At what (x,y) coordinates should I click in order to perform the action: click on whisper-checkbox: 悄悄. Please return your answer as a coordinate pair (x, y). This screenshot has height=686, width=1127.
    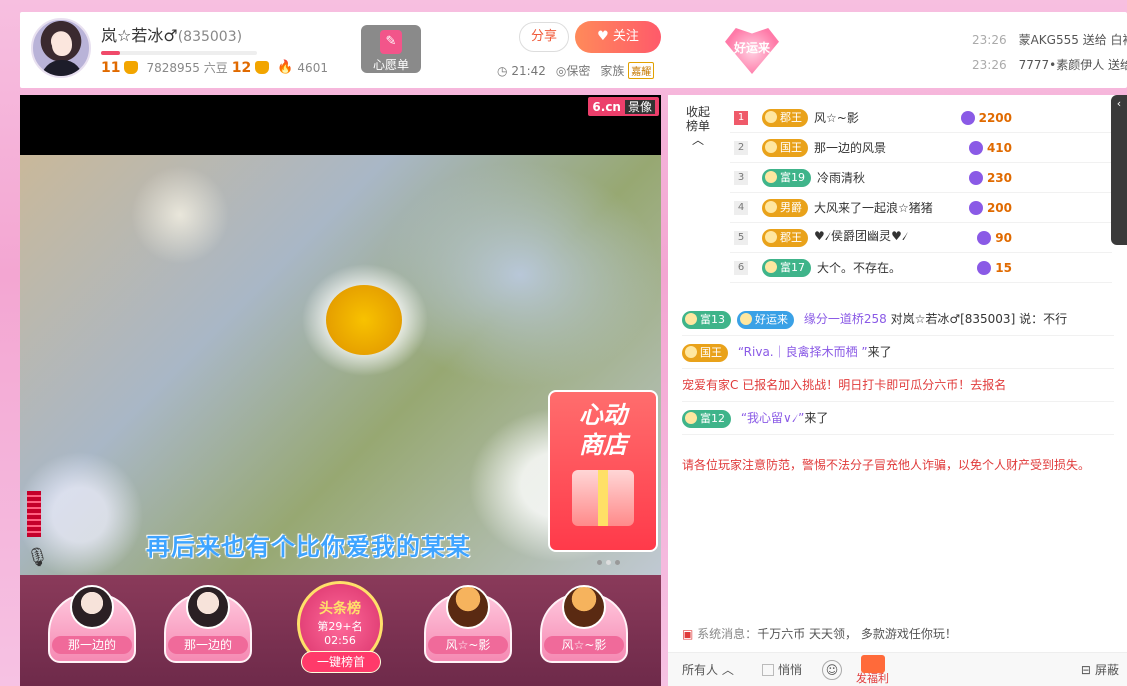
    Looking at the image, I should click on (788, 669).